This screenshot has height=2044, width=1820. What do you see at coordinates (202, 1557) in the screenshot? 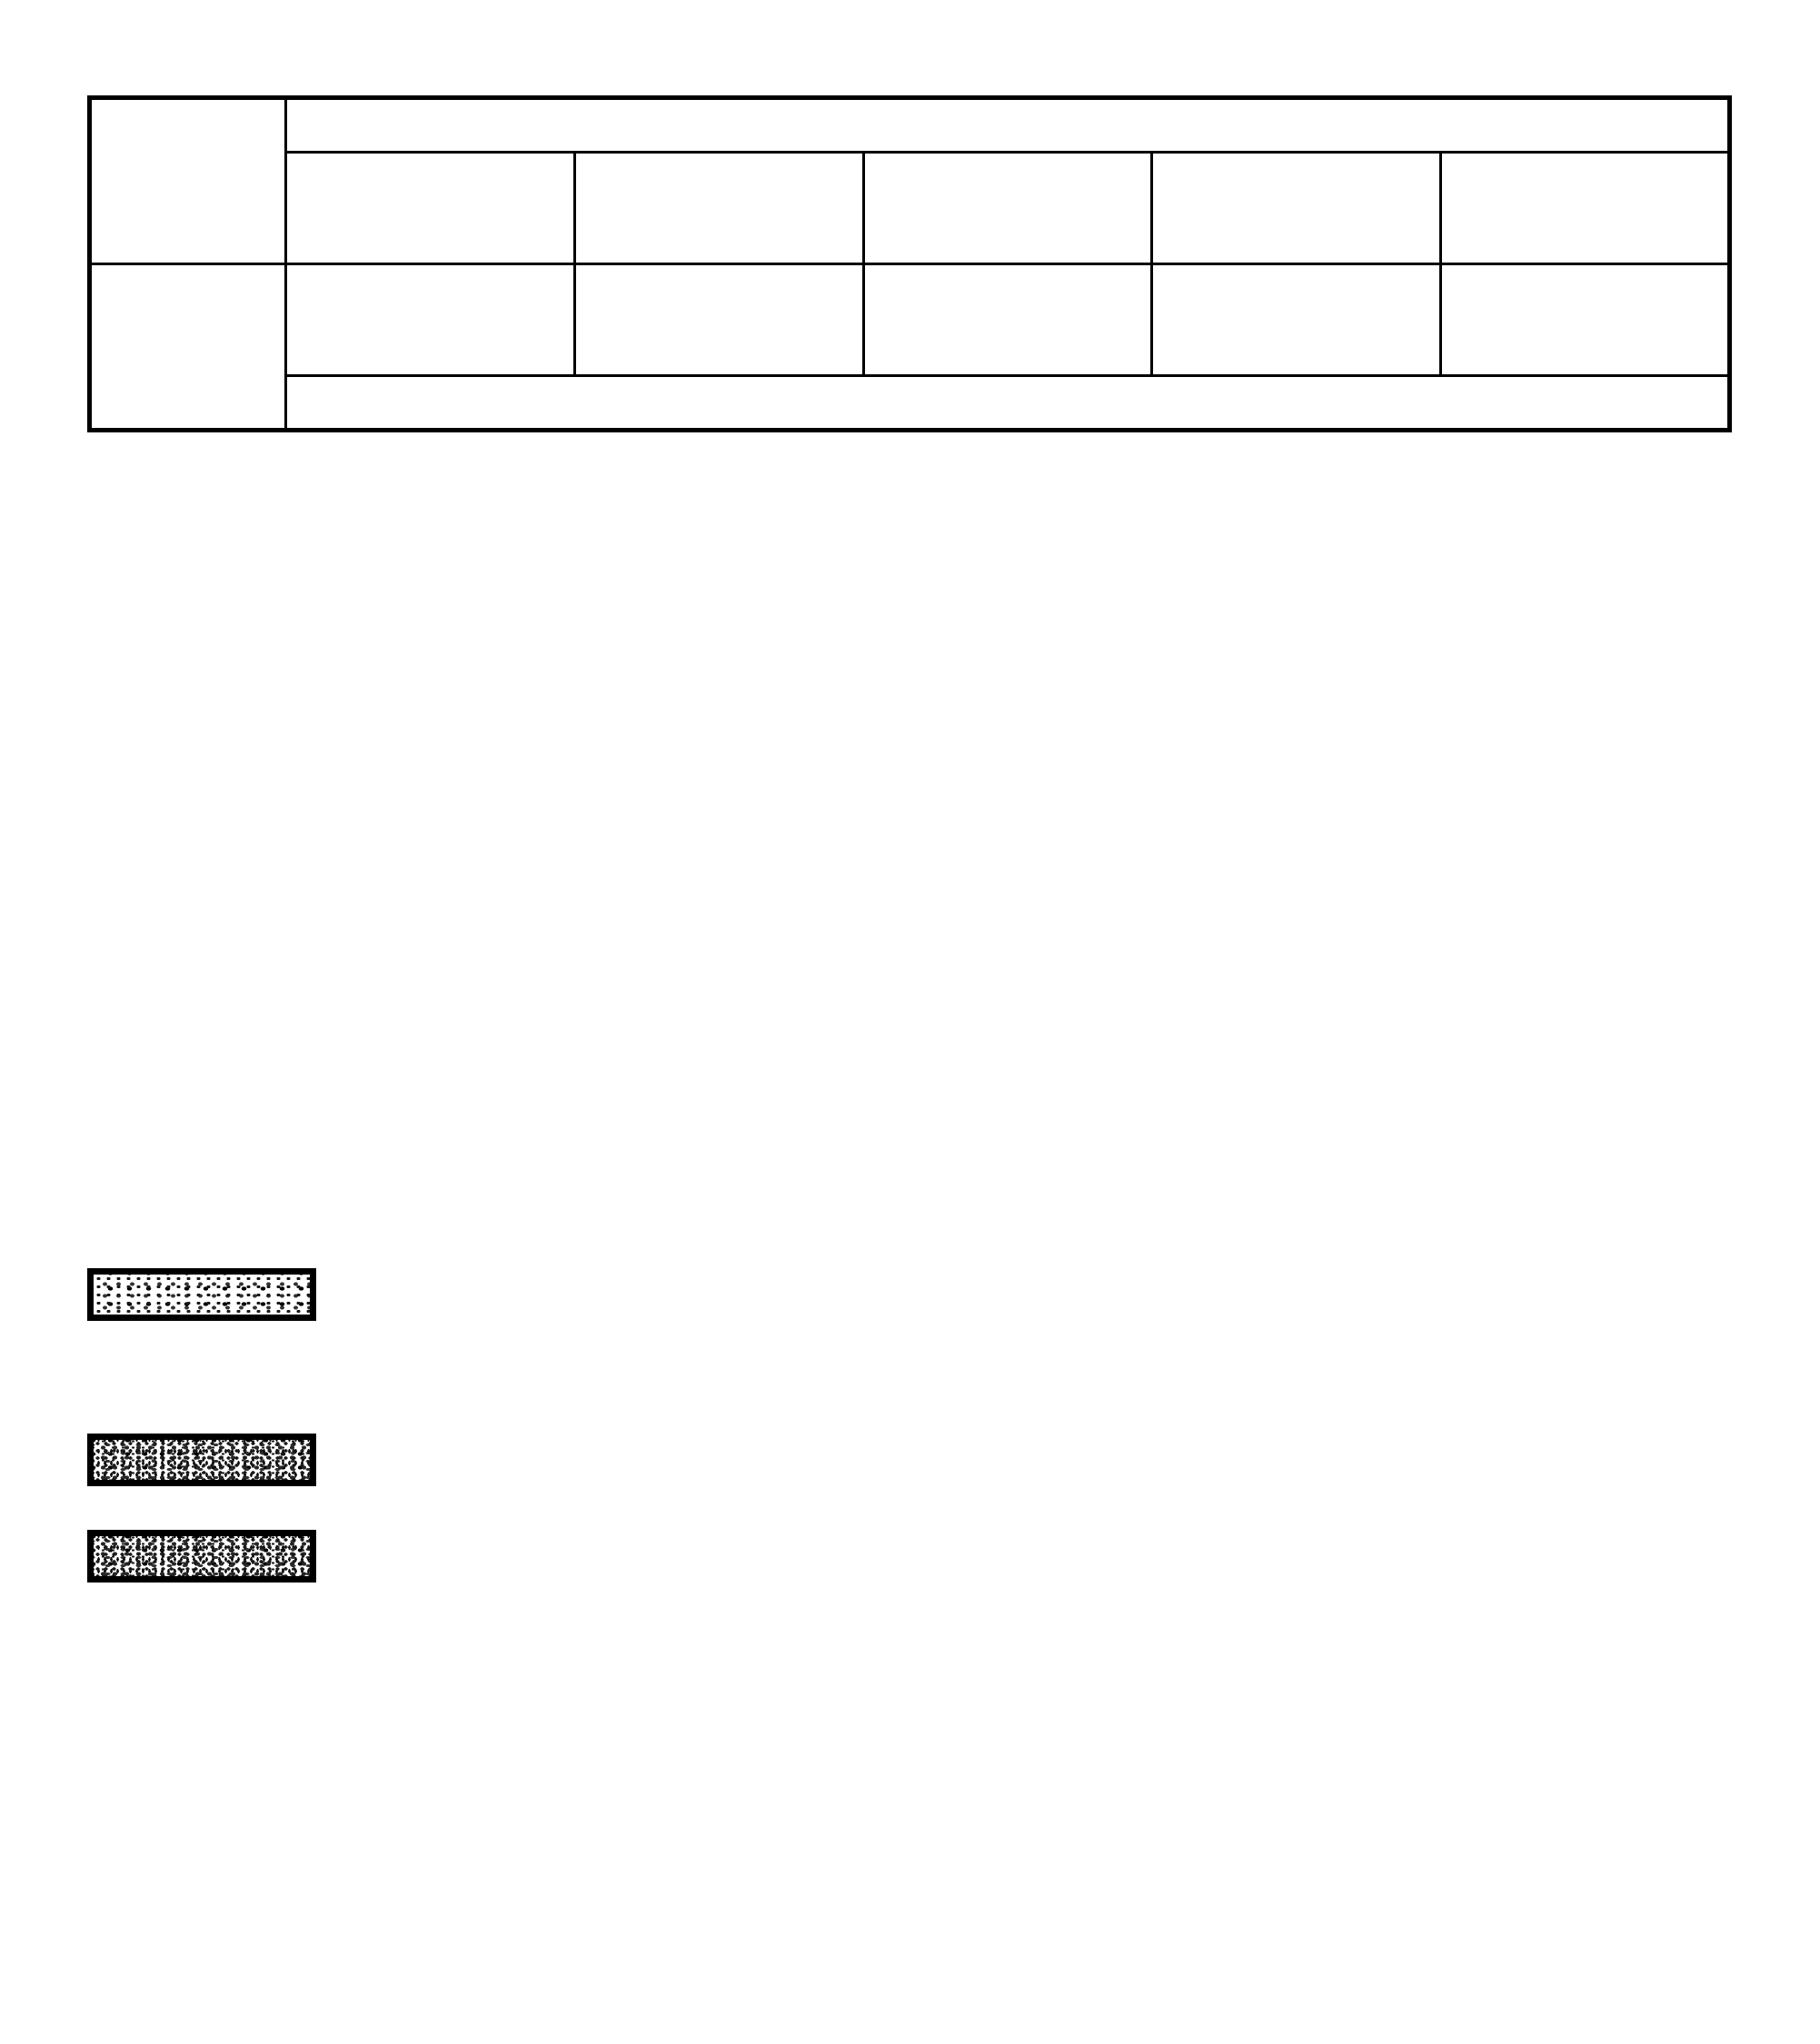
I see `legend-swatch-closed` at bounding box center [202, 1557].